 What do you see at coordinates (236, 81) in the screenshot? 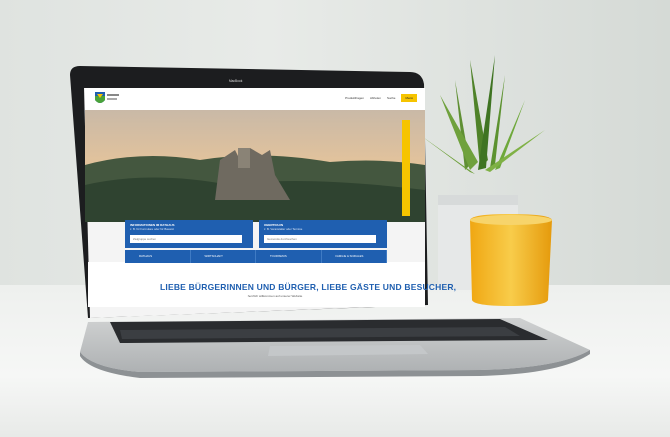
I see `camera-label: MacBook` at bounding box center [236, 81].